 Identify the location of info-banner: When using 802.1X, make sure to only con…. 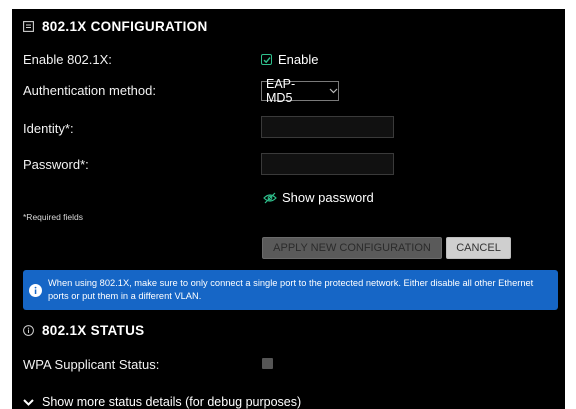
(290, 290).